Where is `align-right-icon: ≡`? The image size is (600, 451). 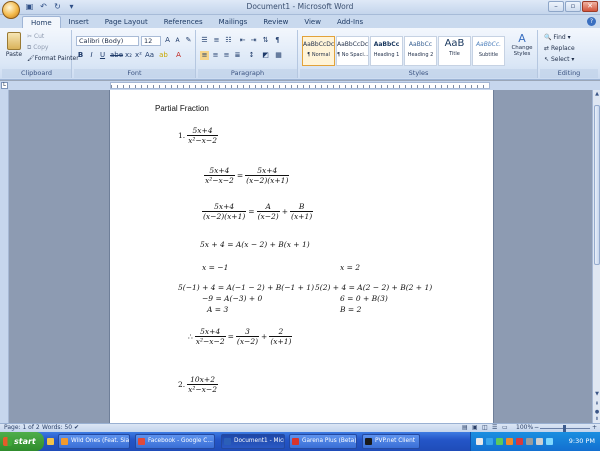
align-right-icon: ≡ is located at coordinates (226, 55).